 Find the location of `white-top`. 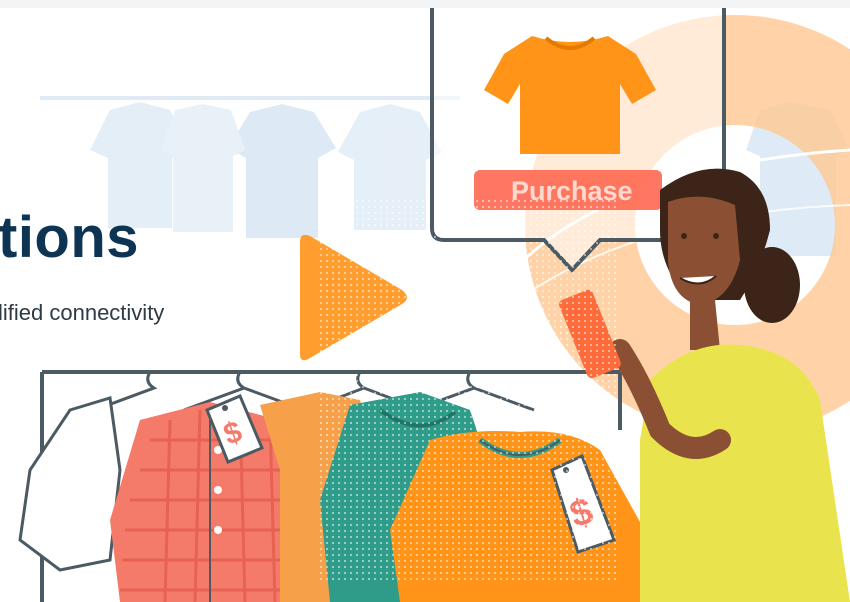

white-top is located at coordinates (70, 484).